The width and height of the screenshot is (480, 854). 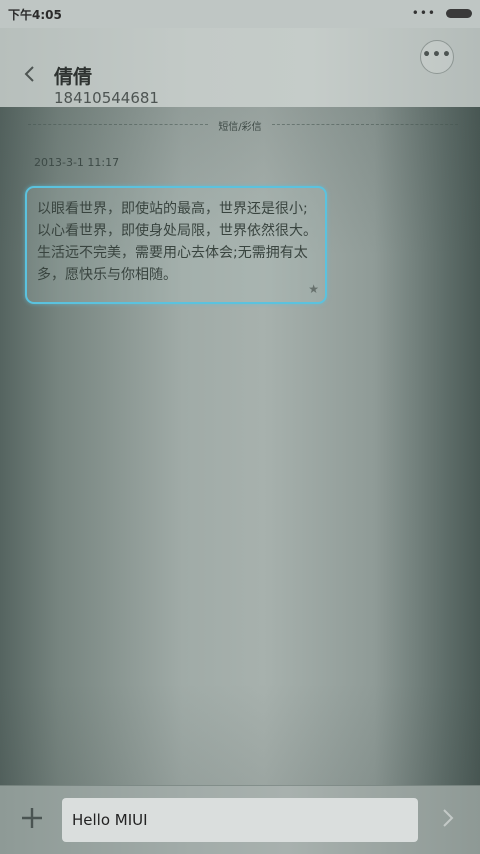 I want to click on composer-bar, so click(x=240, y=819).